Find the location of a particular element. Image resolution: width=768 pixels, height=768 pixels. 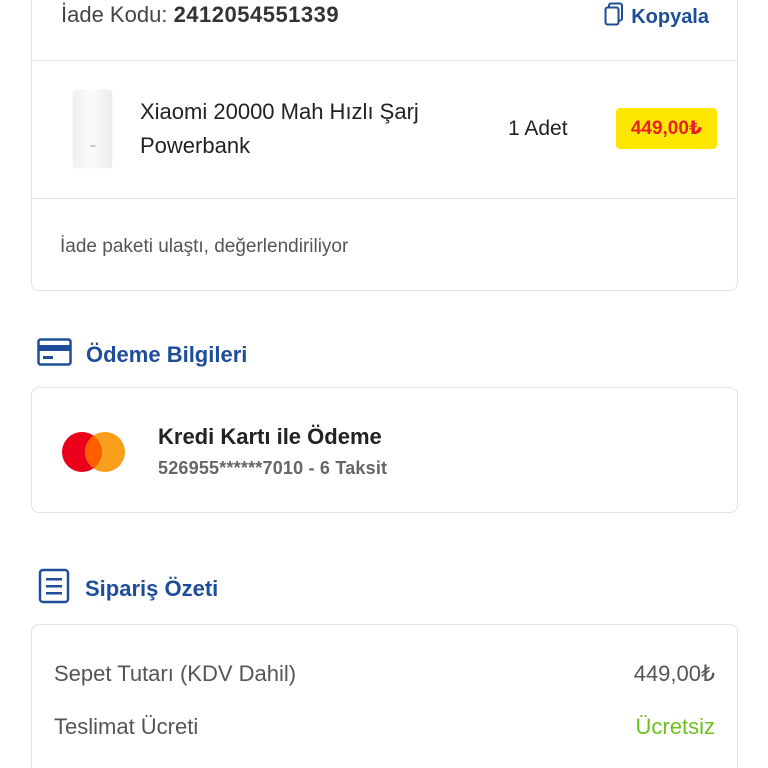

copy-button: Kopyala is located at coordinates (656, 17).